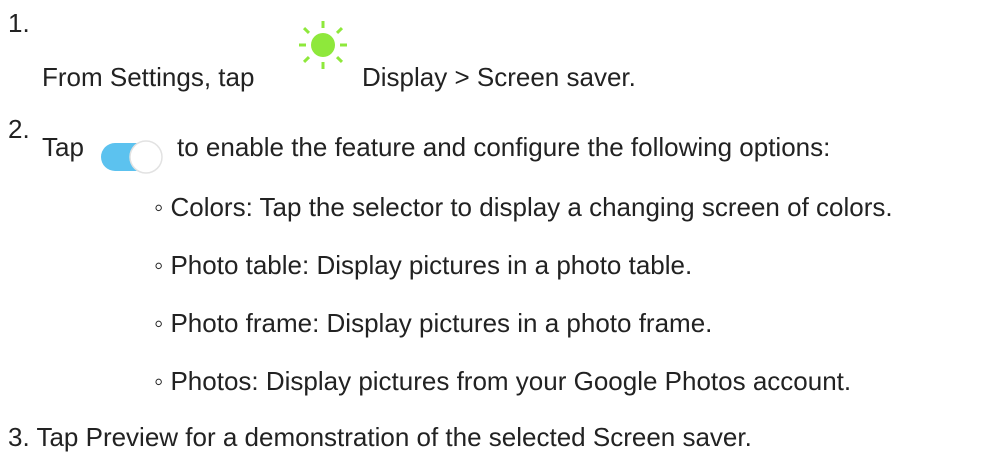  Describe the element at coordinates (148, 77) in the screenshot. I see `step-1-prefix: From Settings, tap` at that location.